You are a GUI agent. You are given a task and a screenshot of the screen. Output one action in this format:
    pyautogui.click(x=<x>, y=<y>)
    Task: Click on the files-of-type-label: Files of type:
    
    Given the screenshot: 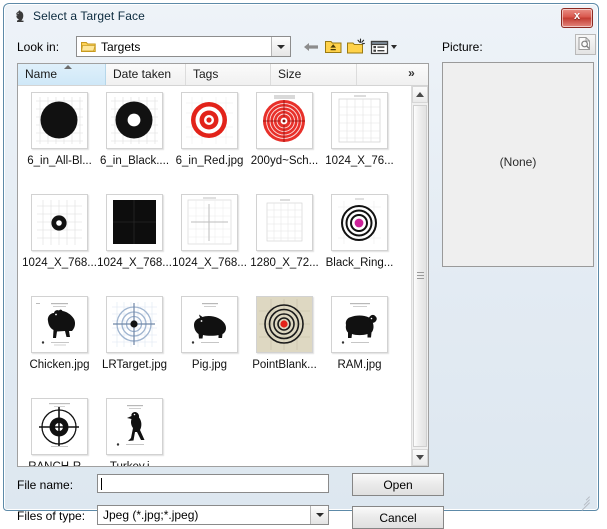 What is the action you would take?
    pyautogui.click(x=51, y=516)
    